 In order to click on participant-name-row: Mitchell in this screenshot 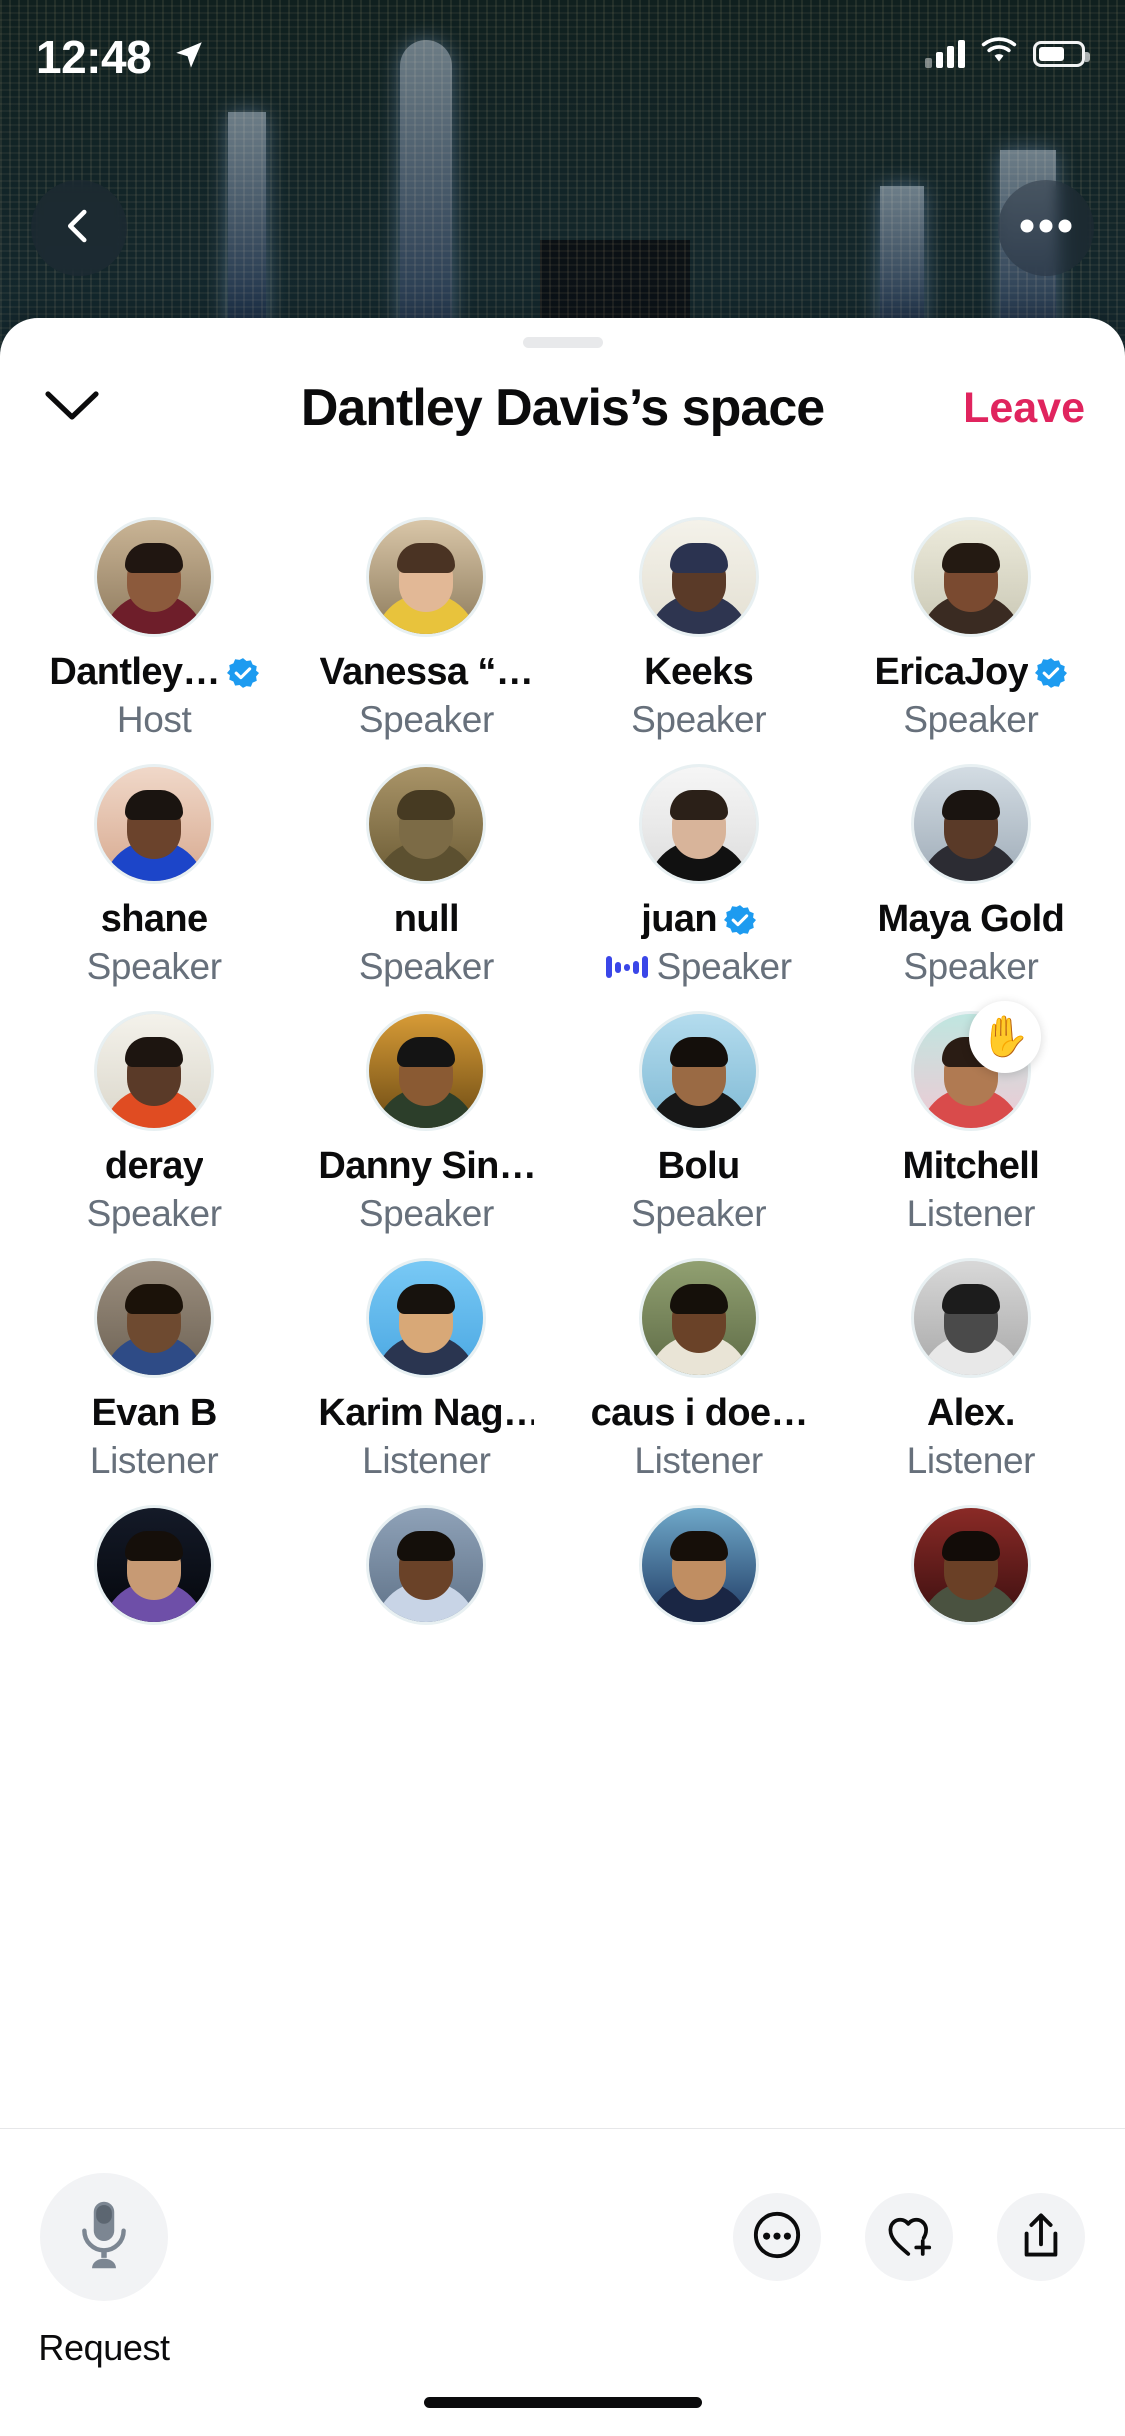, I will do `click(971, 1166)`.